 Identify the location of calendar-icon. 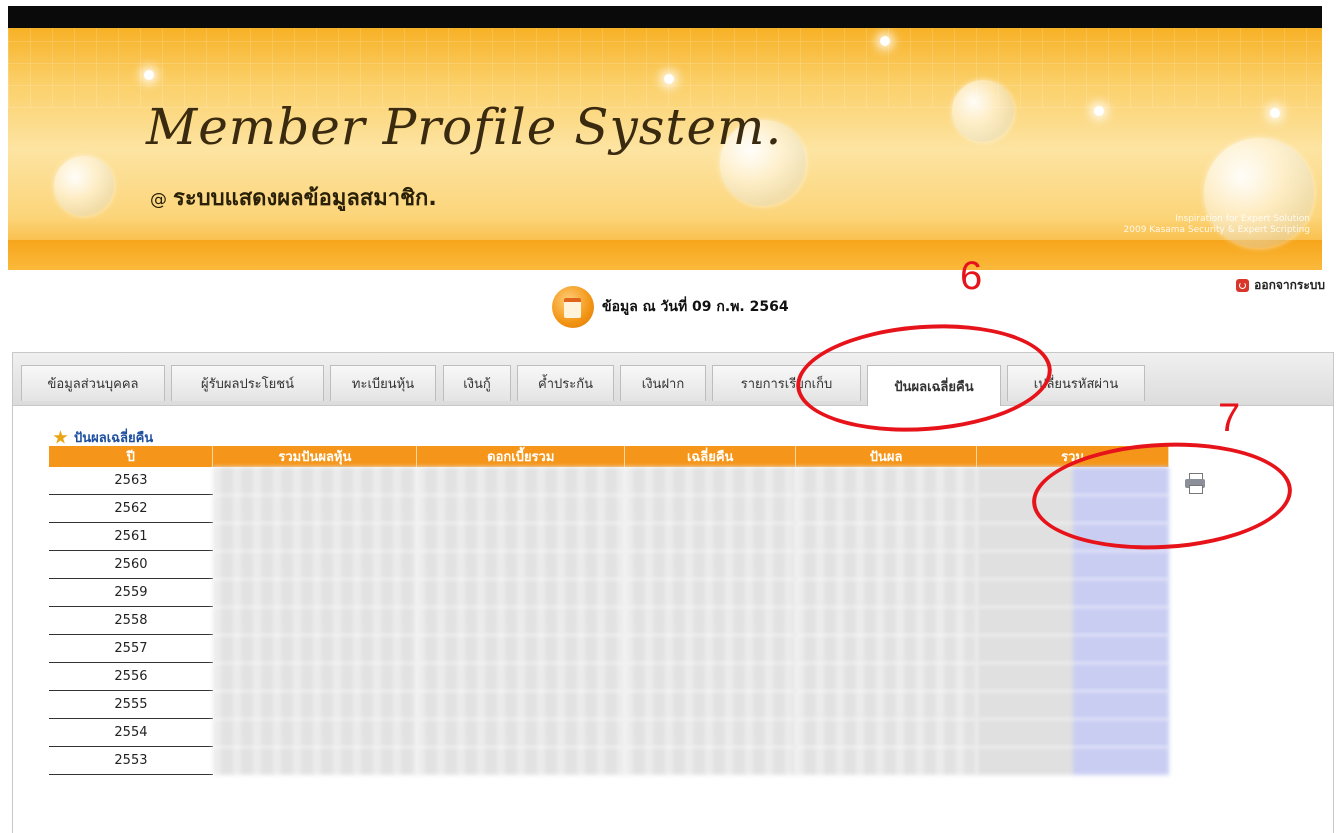
(573, 307).